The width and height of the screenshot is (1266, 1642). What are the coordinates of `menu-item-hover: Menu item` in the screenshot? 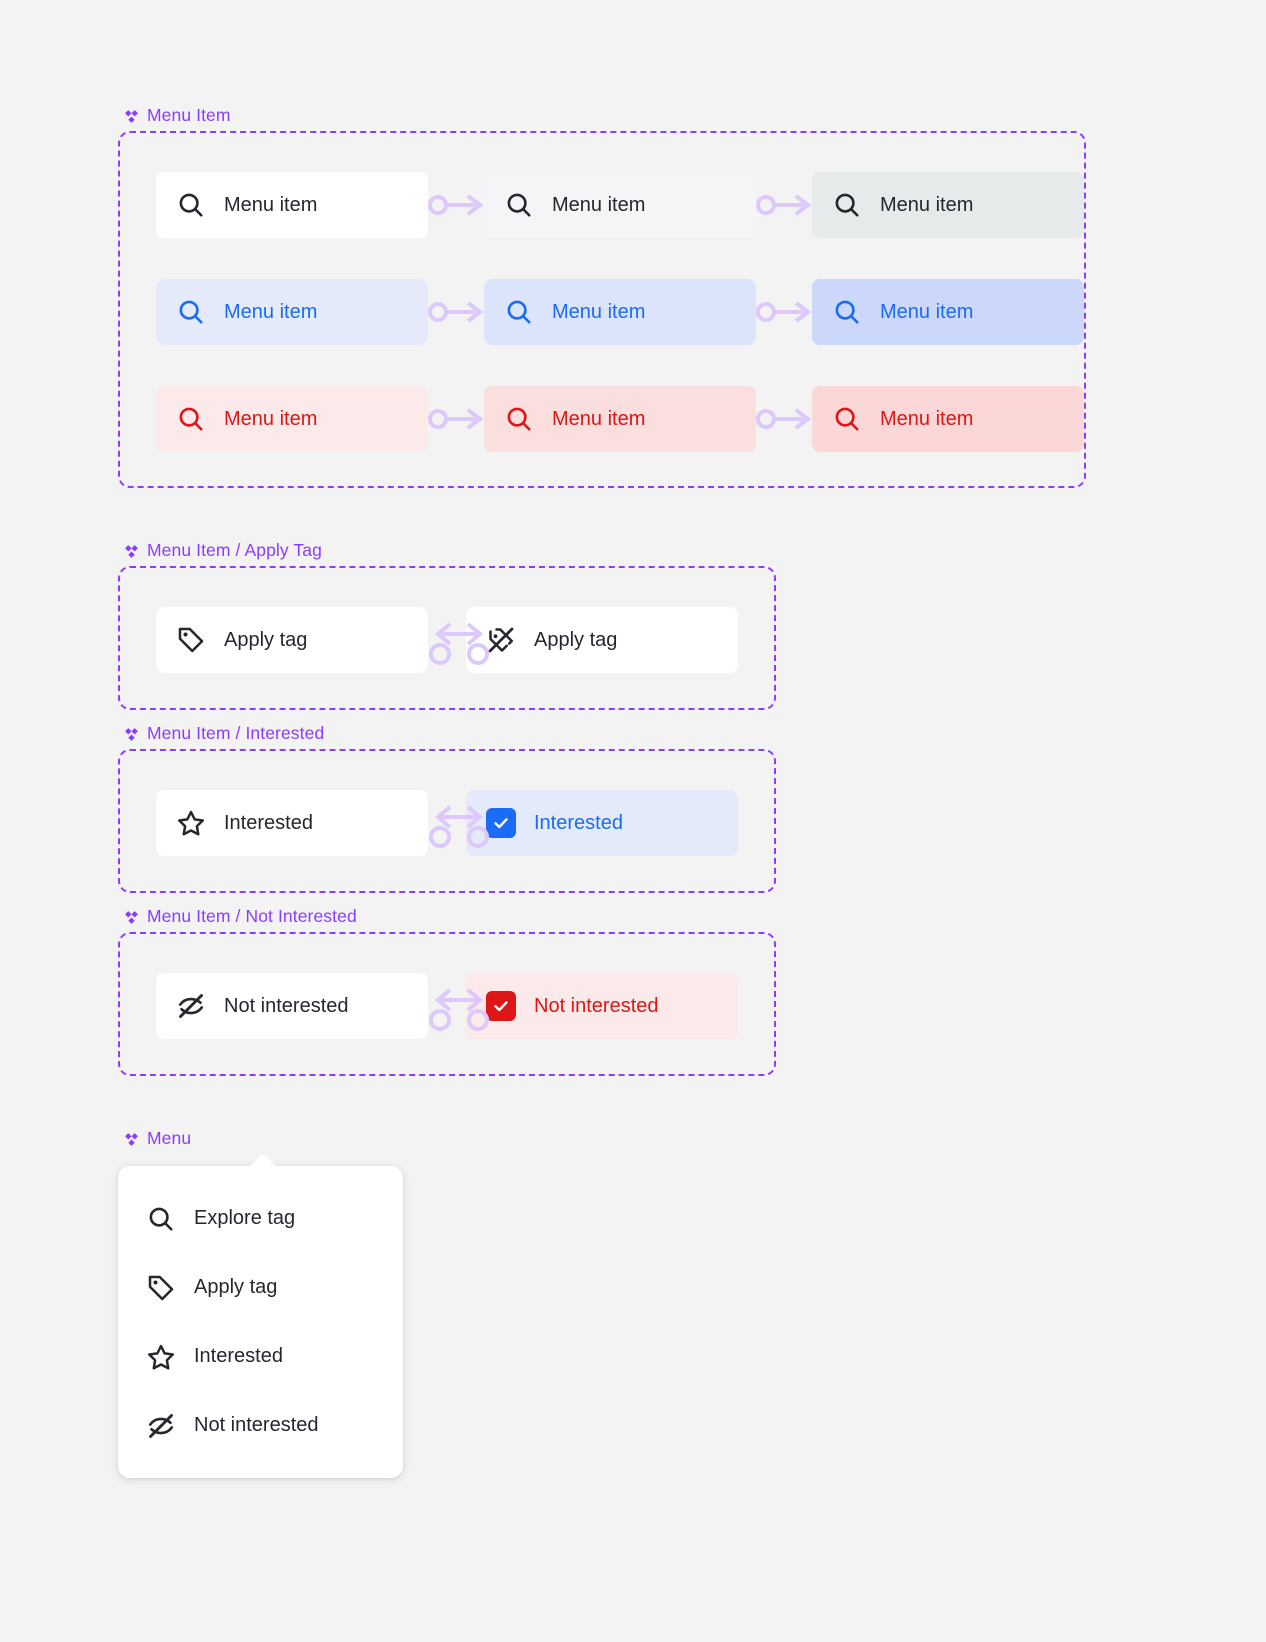 It's located at (620, 205).